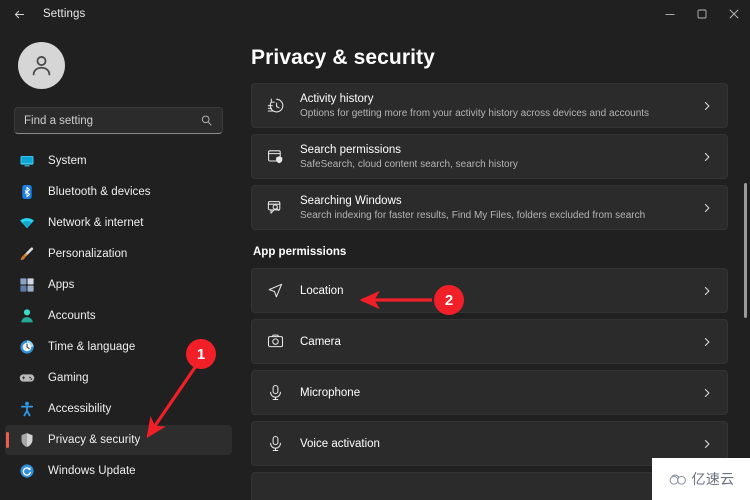  I want to click on gamepad-icon, so click(26, 378).